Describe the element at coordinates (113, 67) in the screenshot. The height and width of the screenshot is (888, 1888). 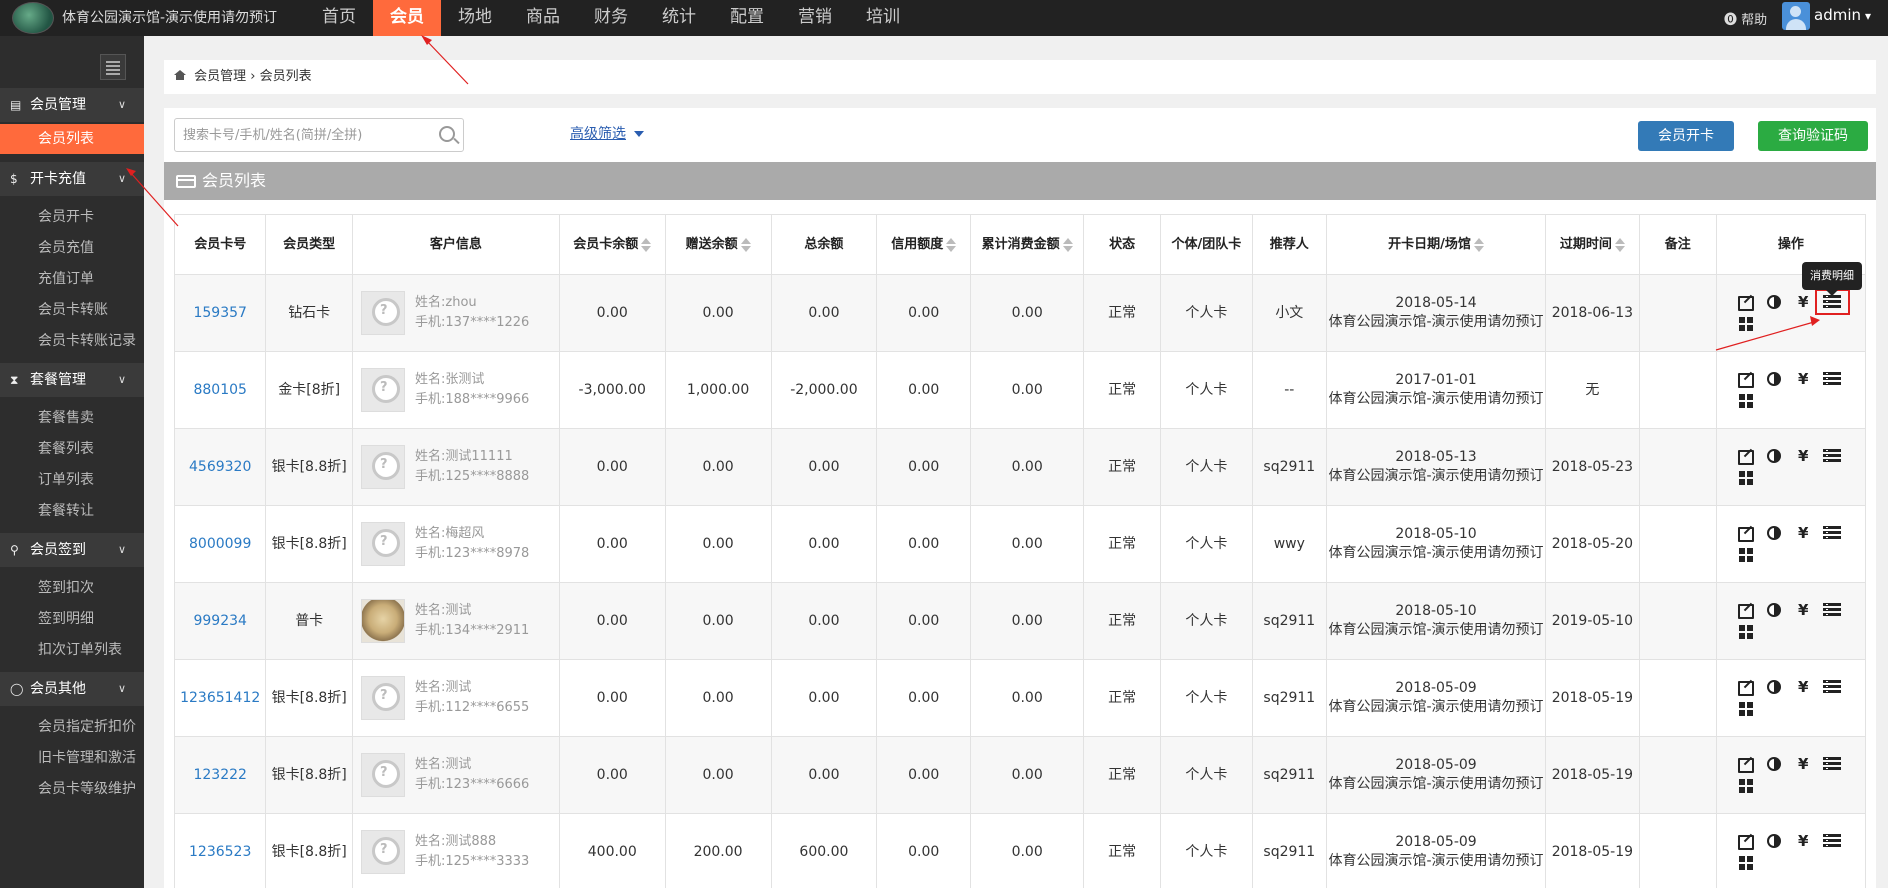
I see `menu-toggle-icon` at that location.